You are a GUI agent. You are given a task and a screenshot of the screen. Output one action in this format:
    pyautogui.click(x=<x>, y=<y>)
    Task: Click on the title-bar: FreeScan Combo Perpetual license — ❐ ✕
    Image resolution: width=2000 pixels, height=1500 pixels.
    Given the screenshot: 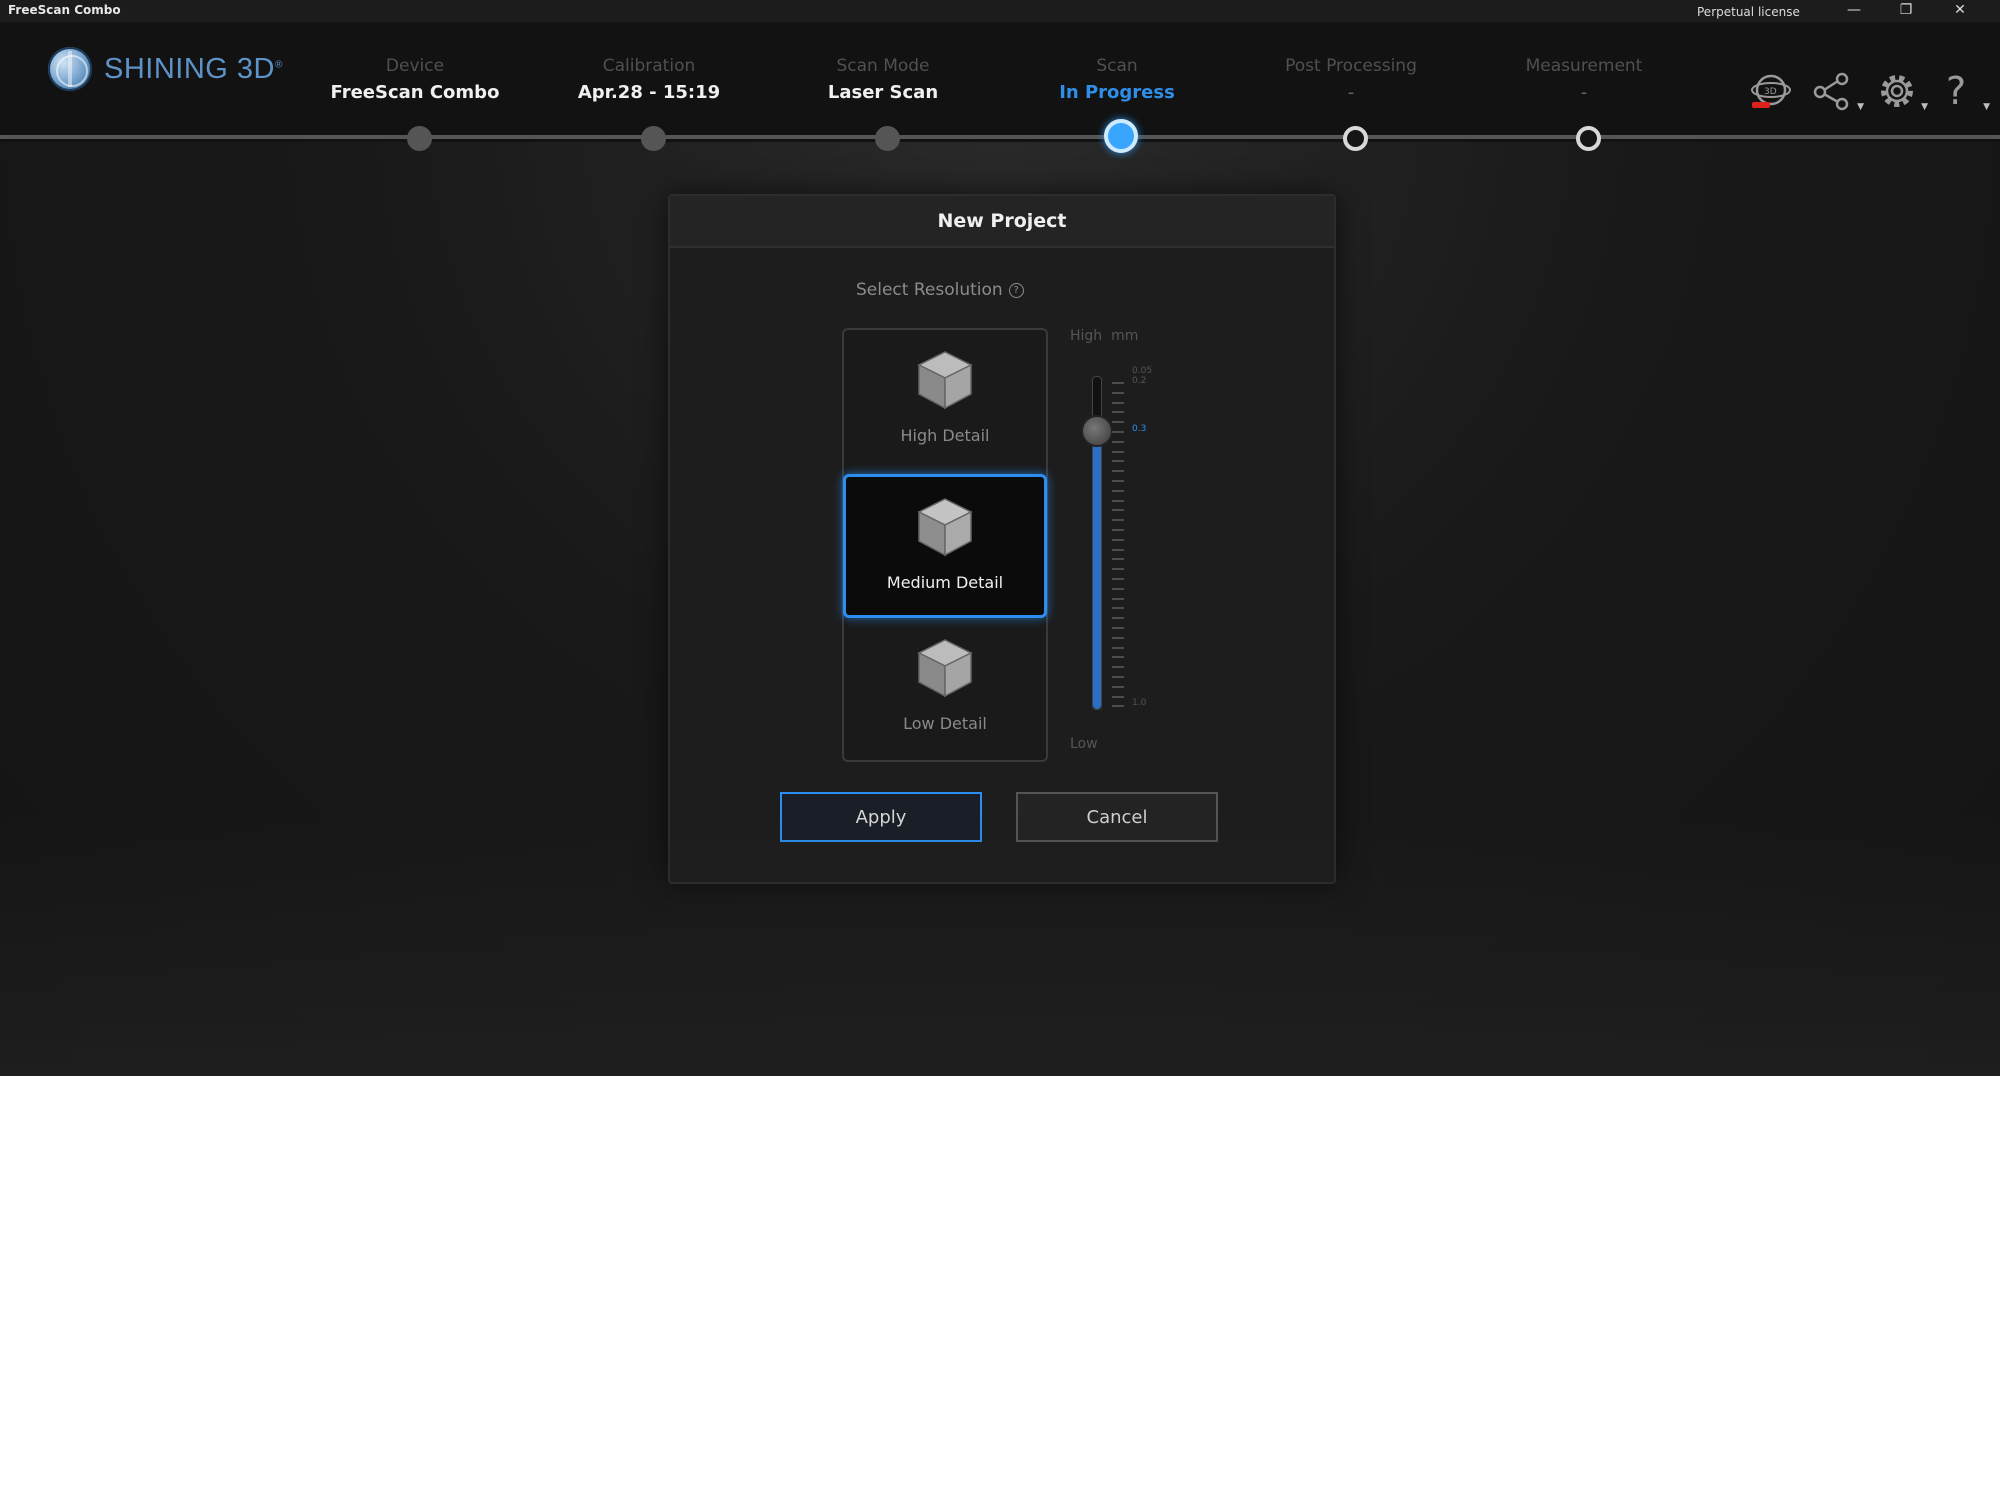 What is the action you would take?
    pyautogui.click(x=1000, y=11)
    